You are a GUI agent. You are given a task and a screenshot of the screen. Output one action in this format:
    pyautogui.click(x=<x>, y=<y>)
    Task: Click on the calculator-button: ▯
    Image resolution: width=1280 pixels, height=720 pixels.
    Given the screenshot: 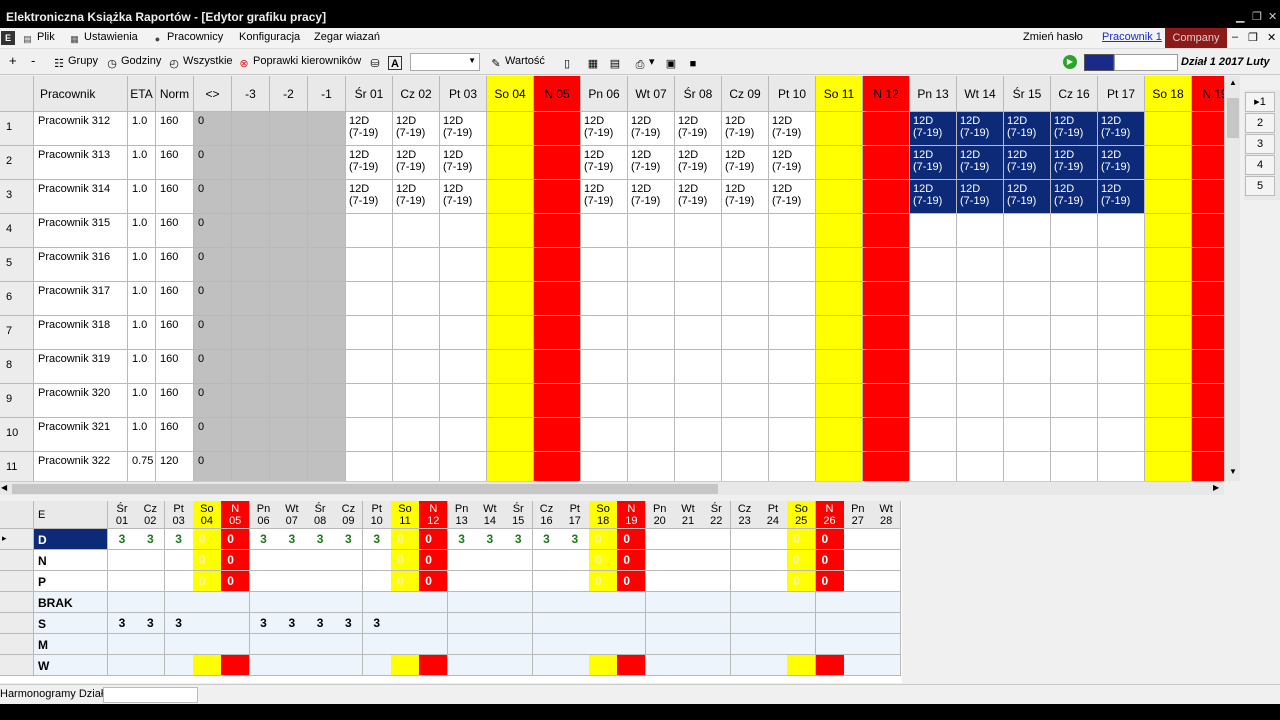 What is the action you would take?
    pyautogui.click(x=568, y=63)
    